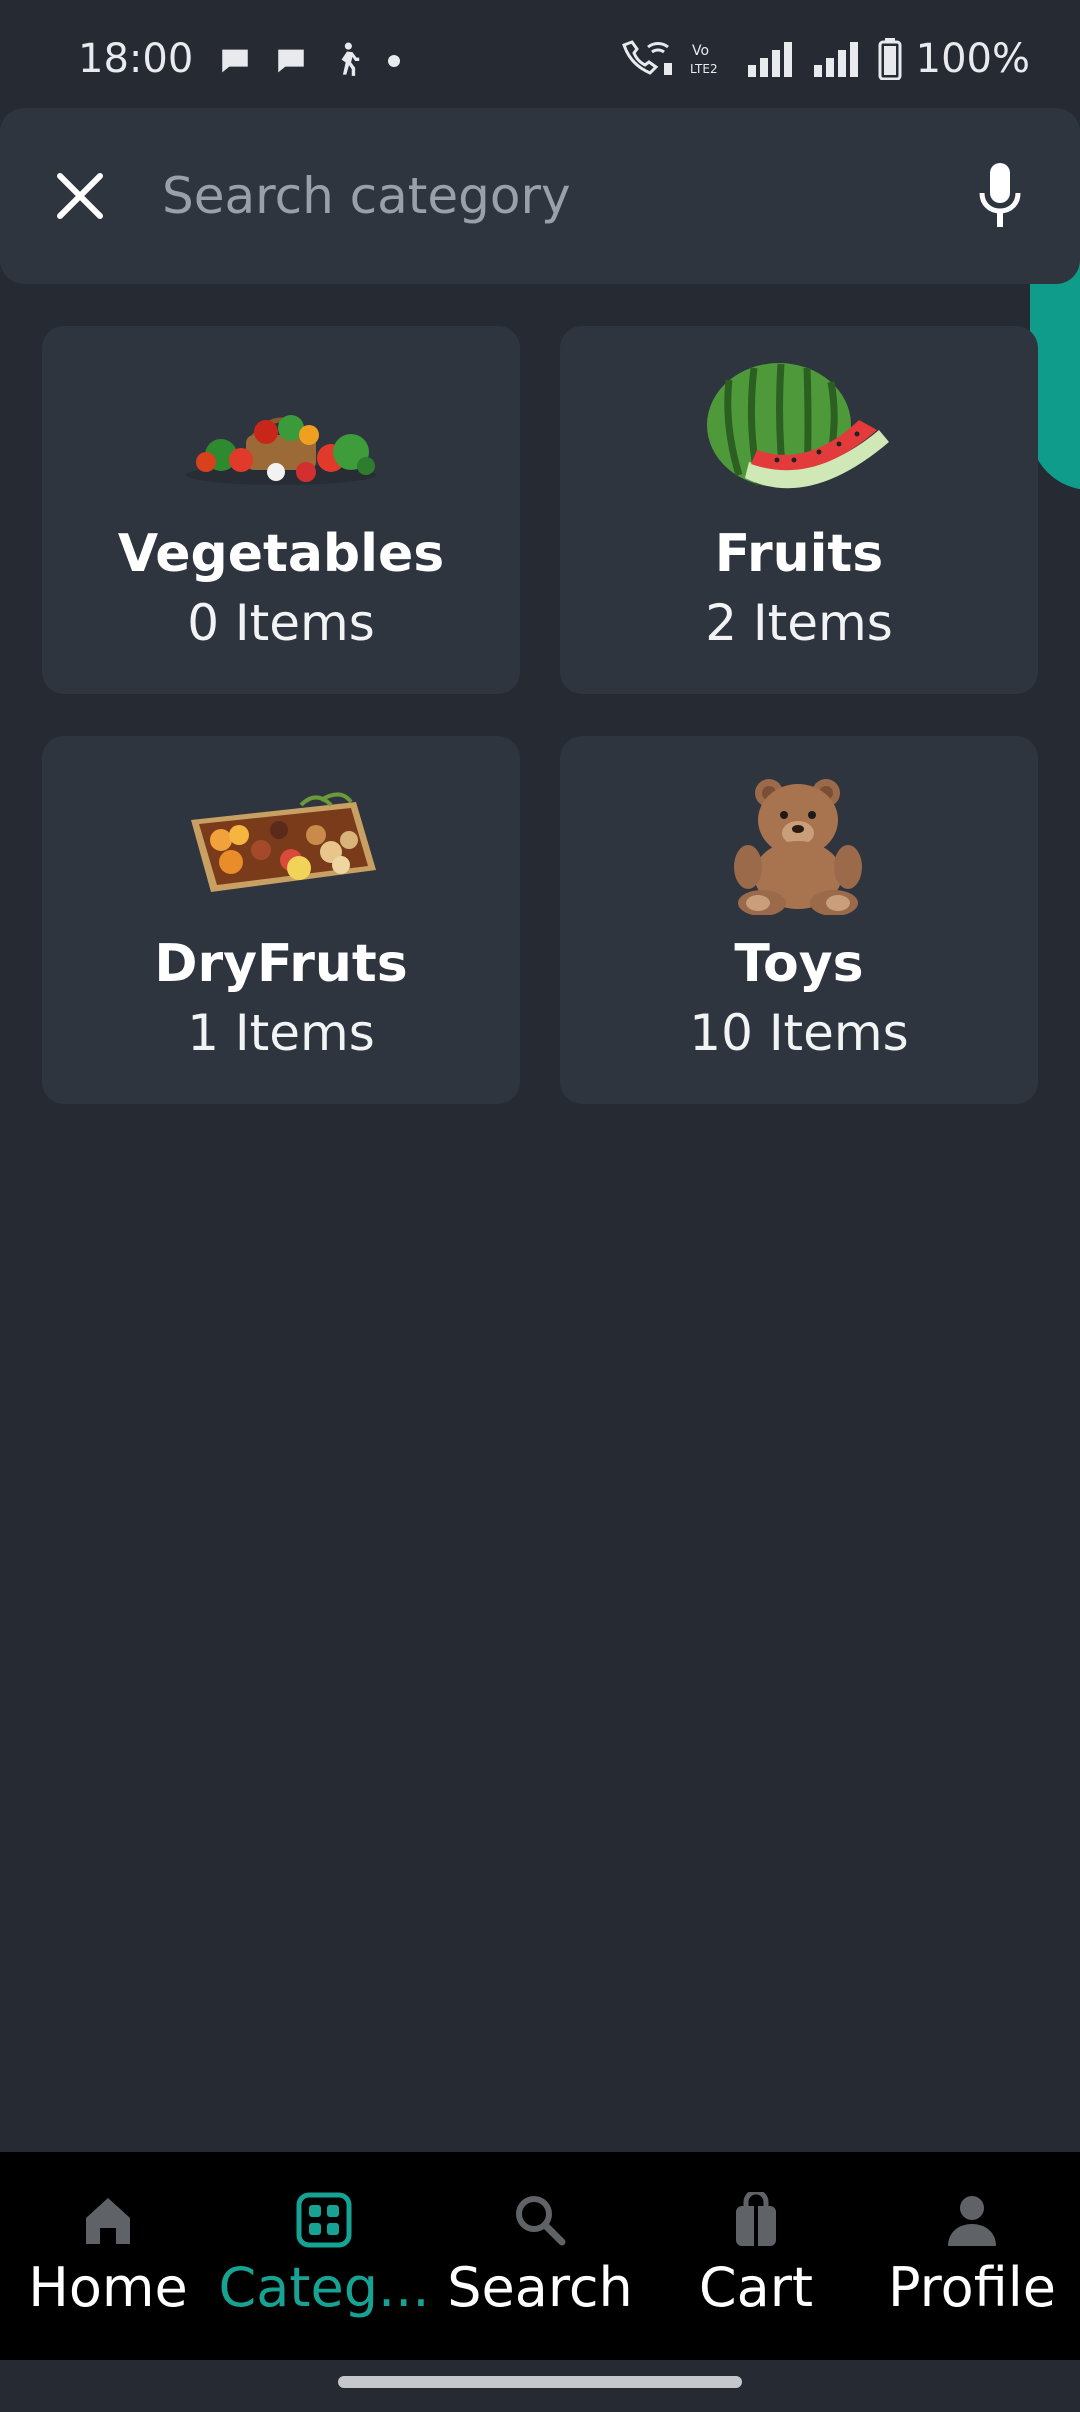  What do you see at coordinates (136, 59) in the screenshot?
I see `status-time: 18:00` at bounding box center [136, 59].